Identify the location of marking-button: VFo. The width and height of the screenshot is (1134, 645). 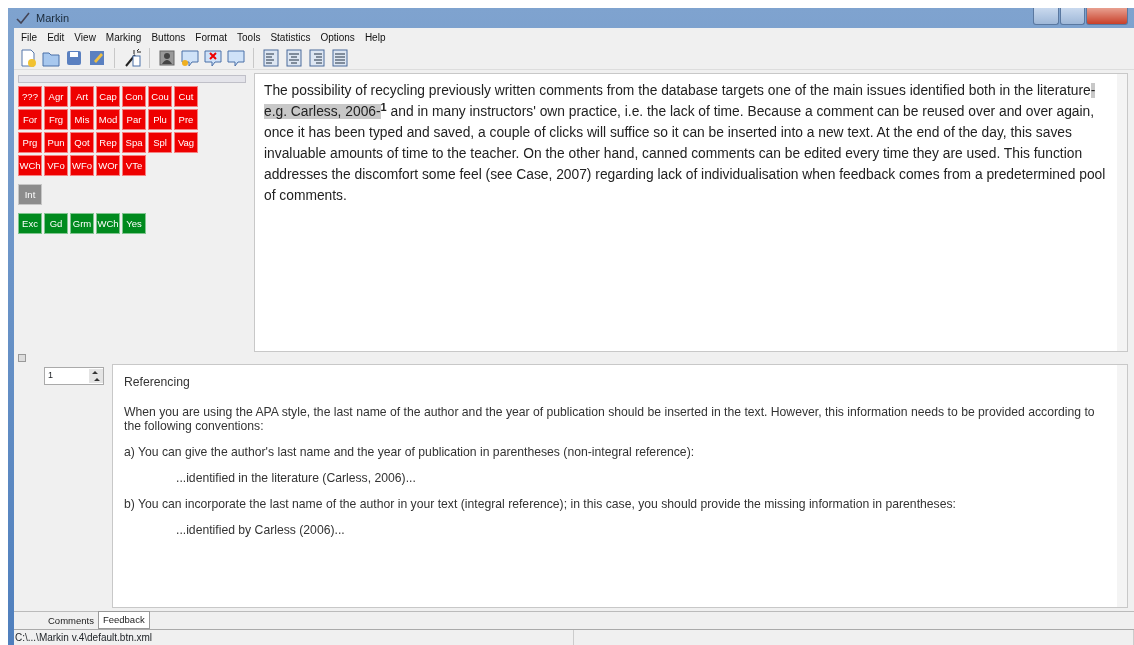
(56, 165).